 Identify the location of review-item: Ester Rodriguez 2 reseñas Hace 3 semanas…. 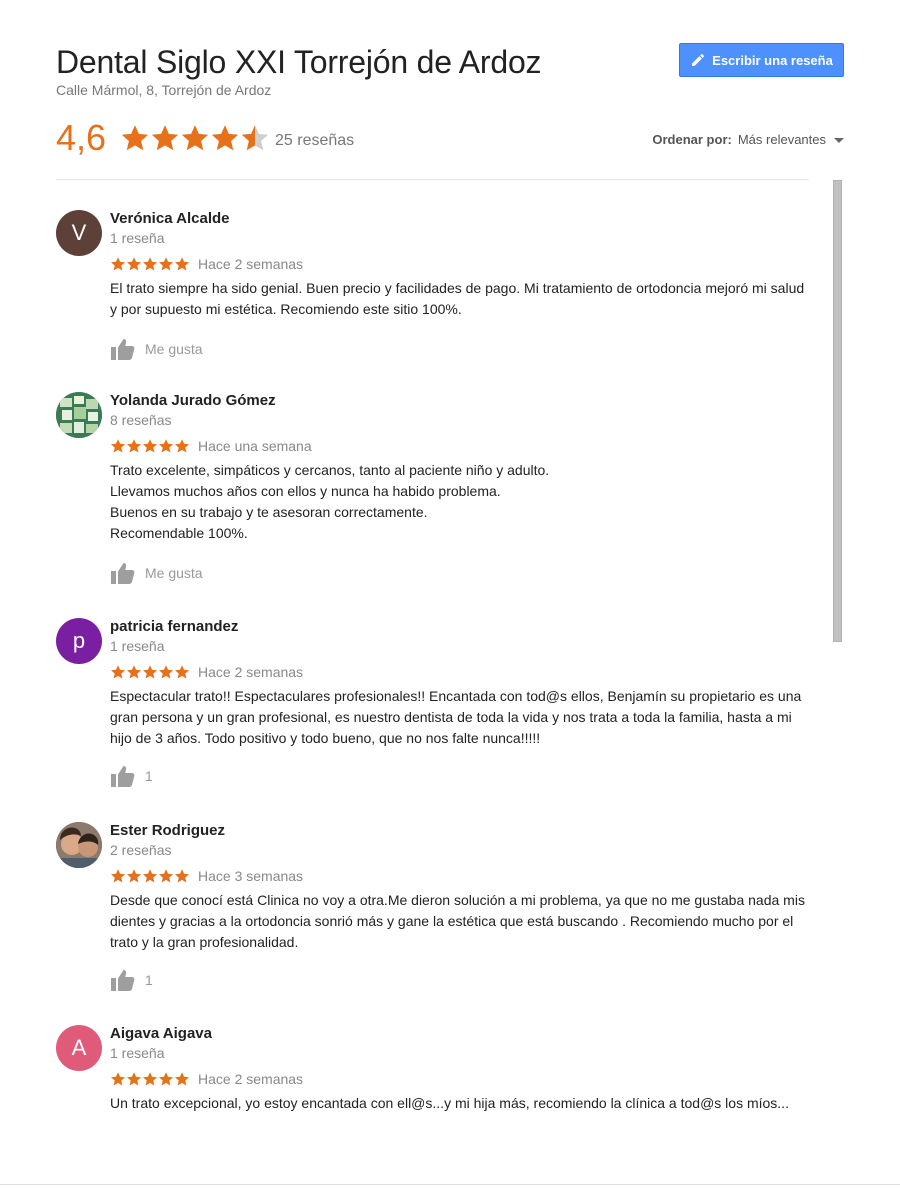
(436, 912).